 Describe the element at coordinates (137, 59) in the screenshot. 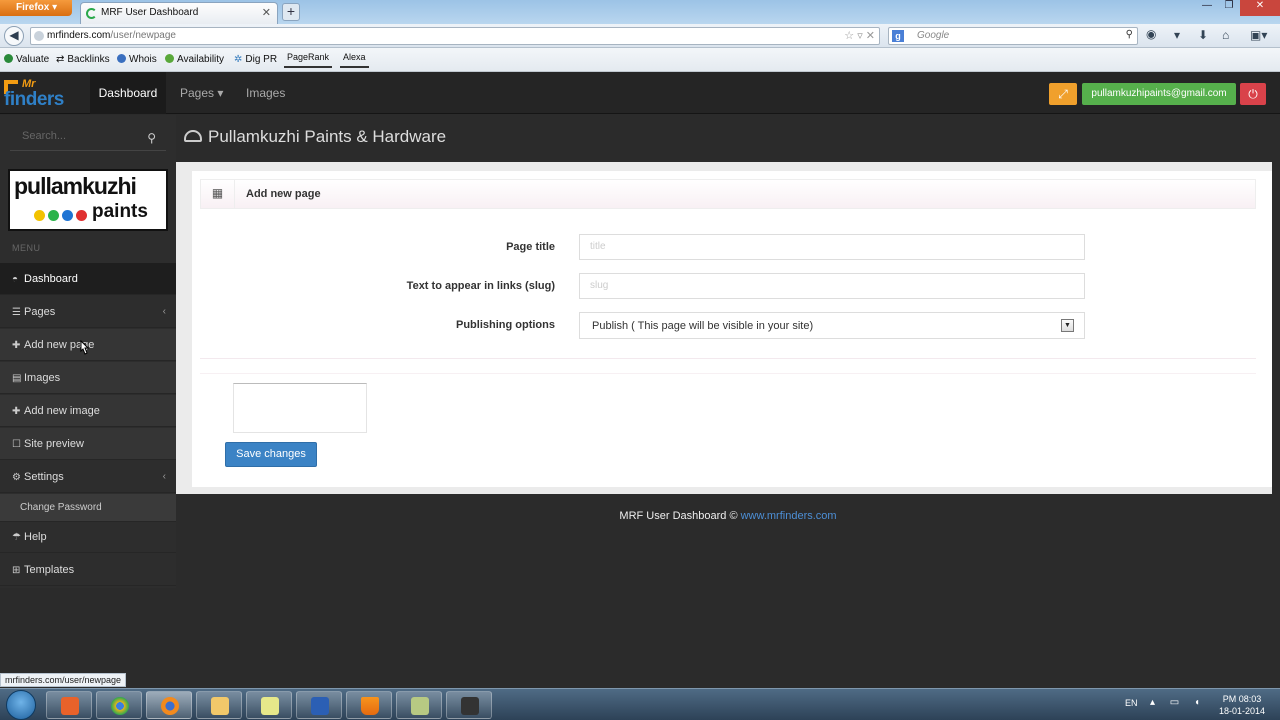

I see `bookmark-whois: Whois` at that location.